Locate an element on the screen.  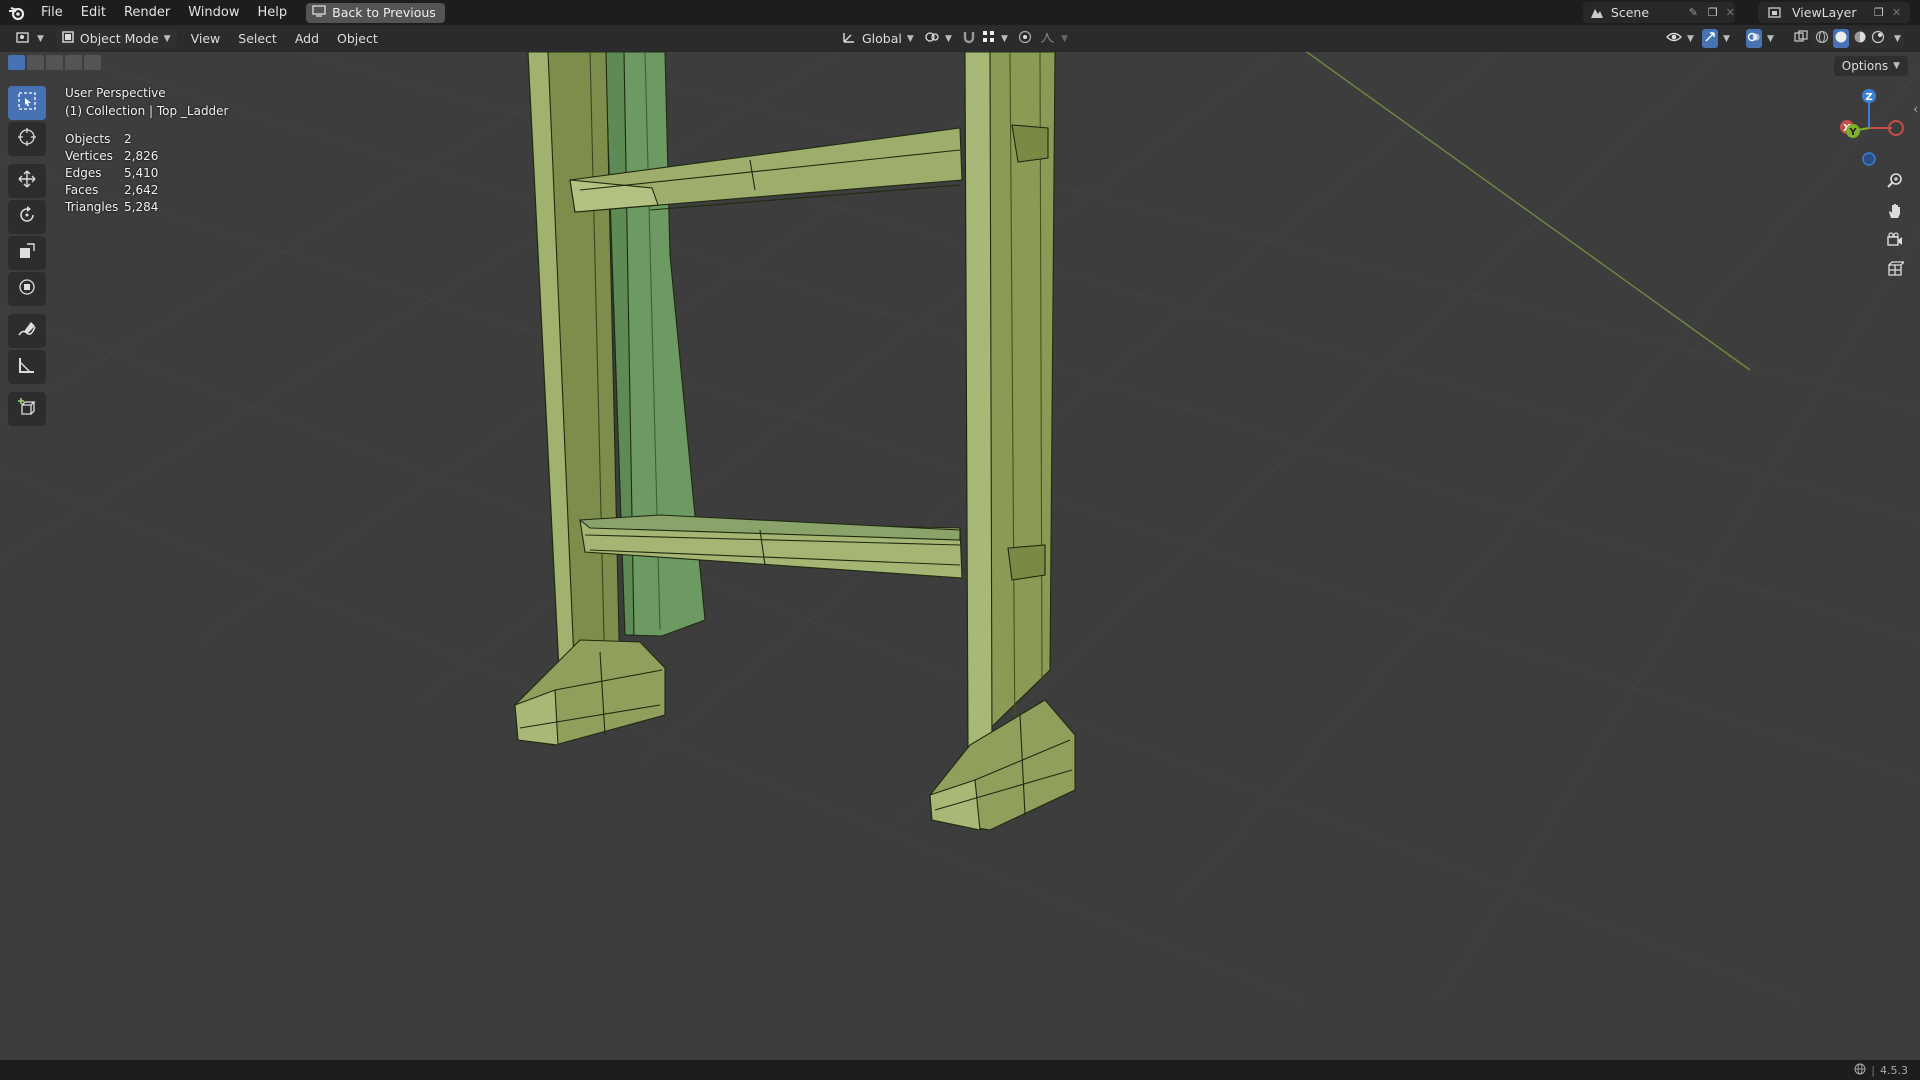
gizmo-toggle: ▼ is located at coordinates (1716, 39).